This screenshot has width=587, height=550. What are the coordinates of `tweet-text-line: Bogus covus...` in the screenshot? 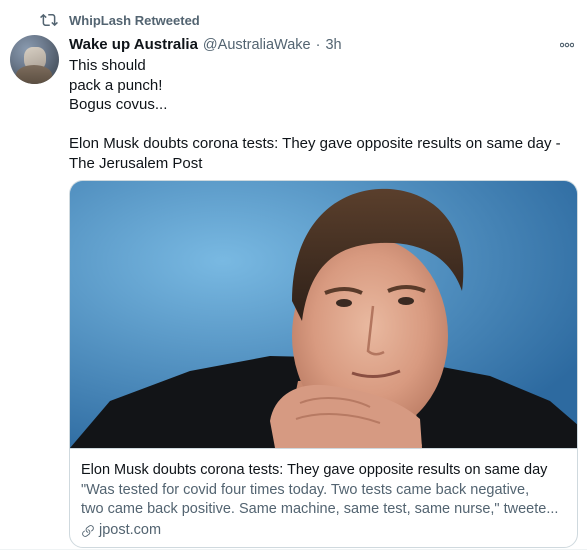 It's located at (118, 104).